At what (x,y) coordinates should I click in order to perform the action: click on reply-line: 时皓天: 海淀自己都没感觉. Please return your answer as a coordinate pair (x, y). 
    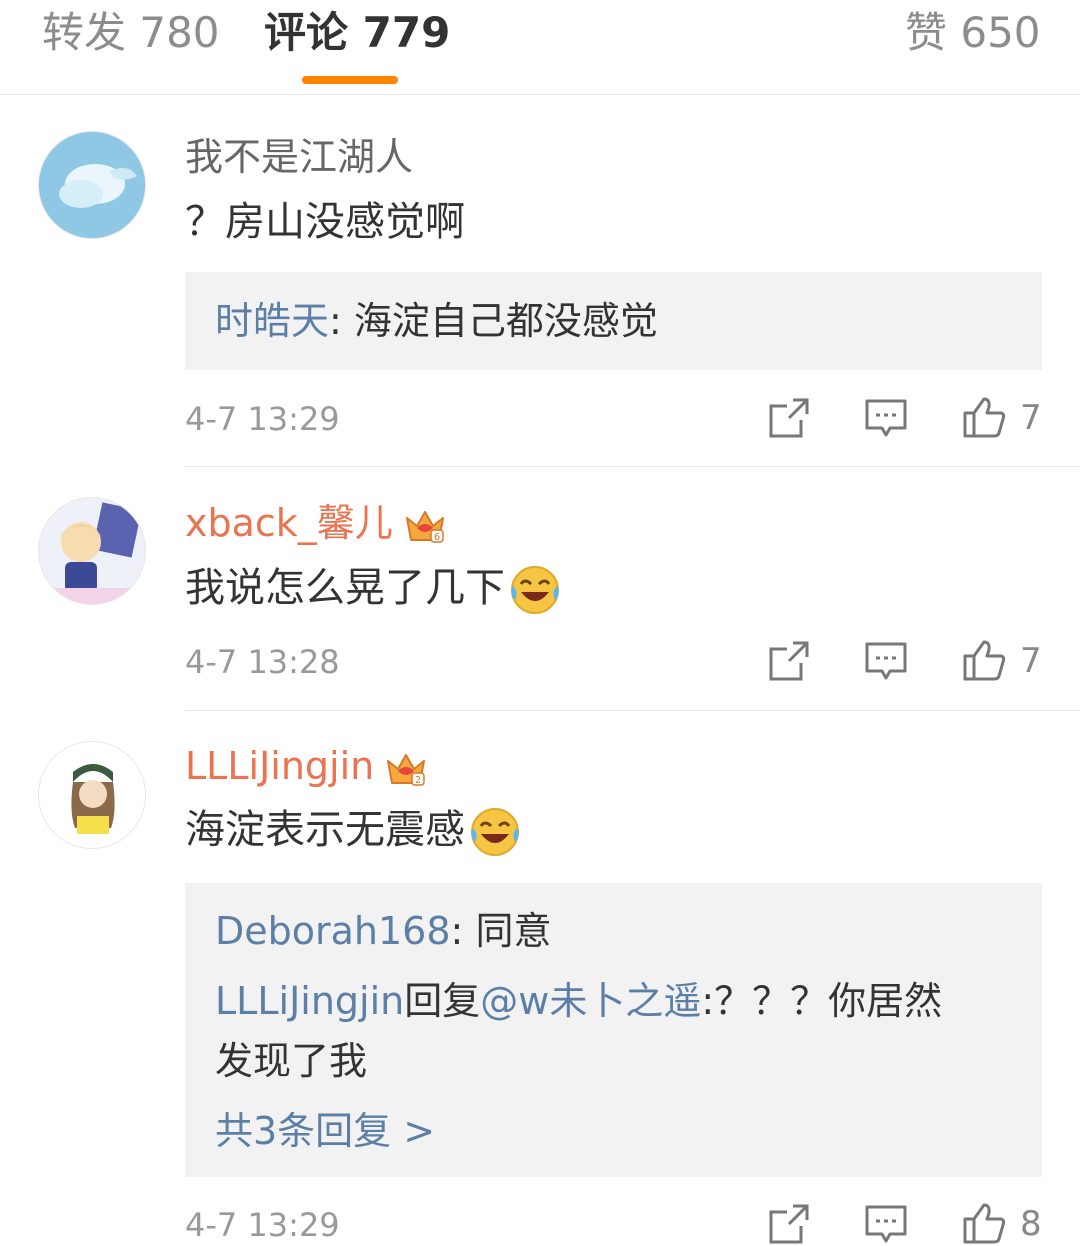
    Looking at the image, I should click on (436, 321).